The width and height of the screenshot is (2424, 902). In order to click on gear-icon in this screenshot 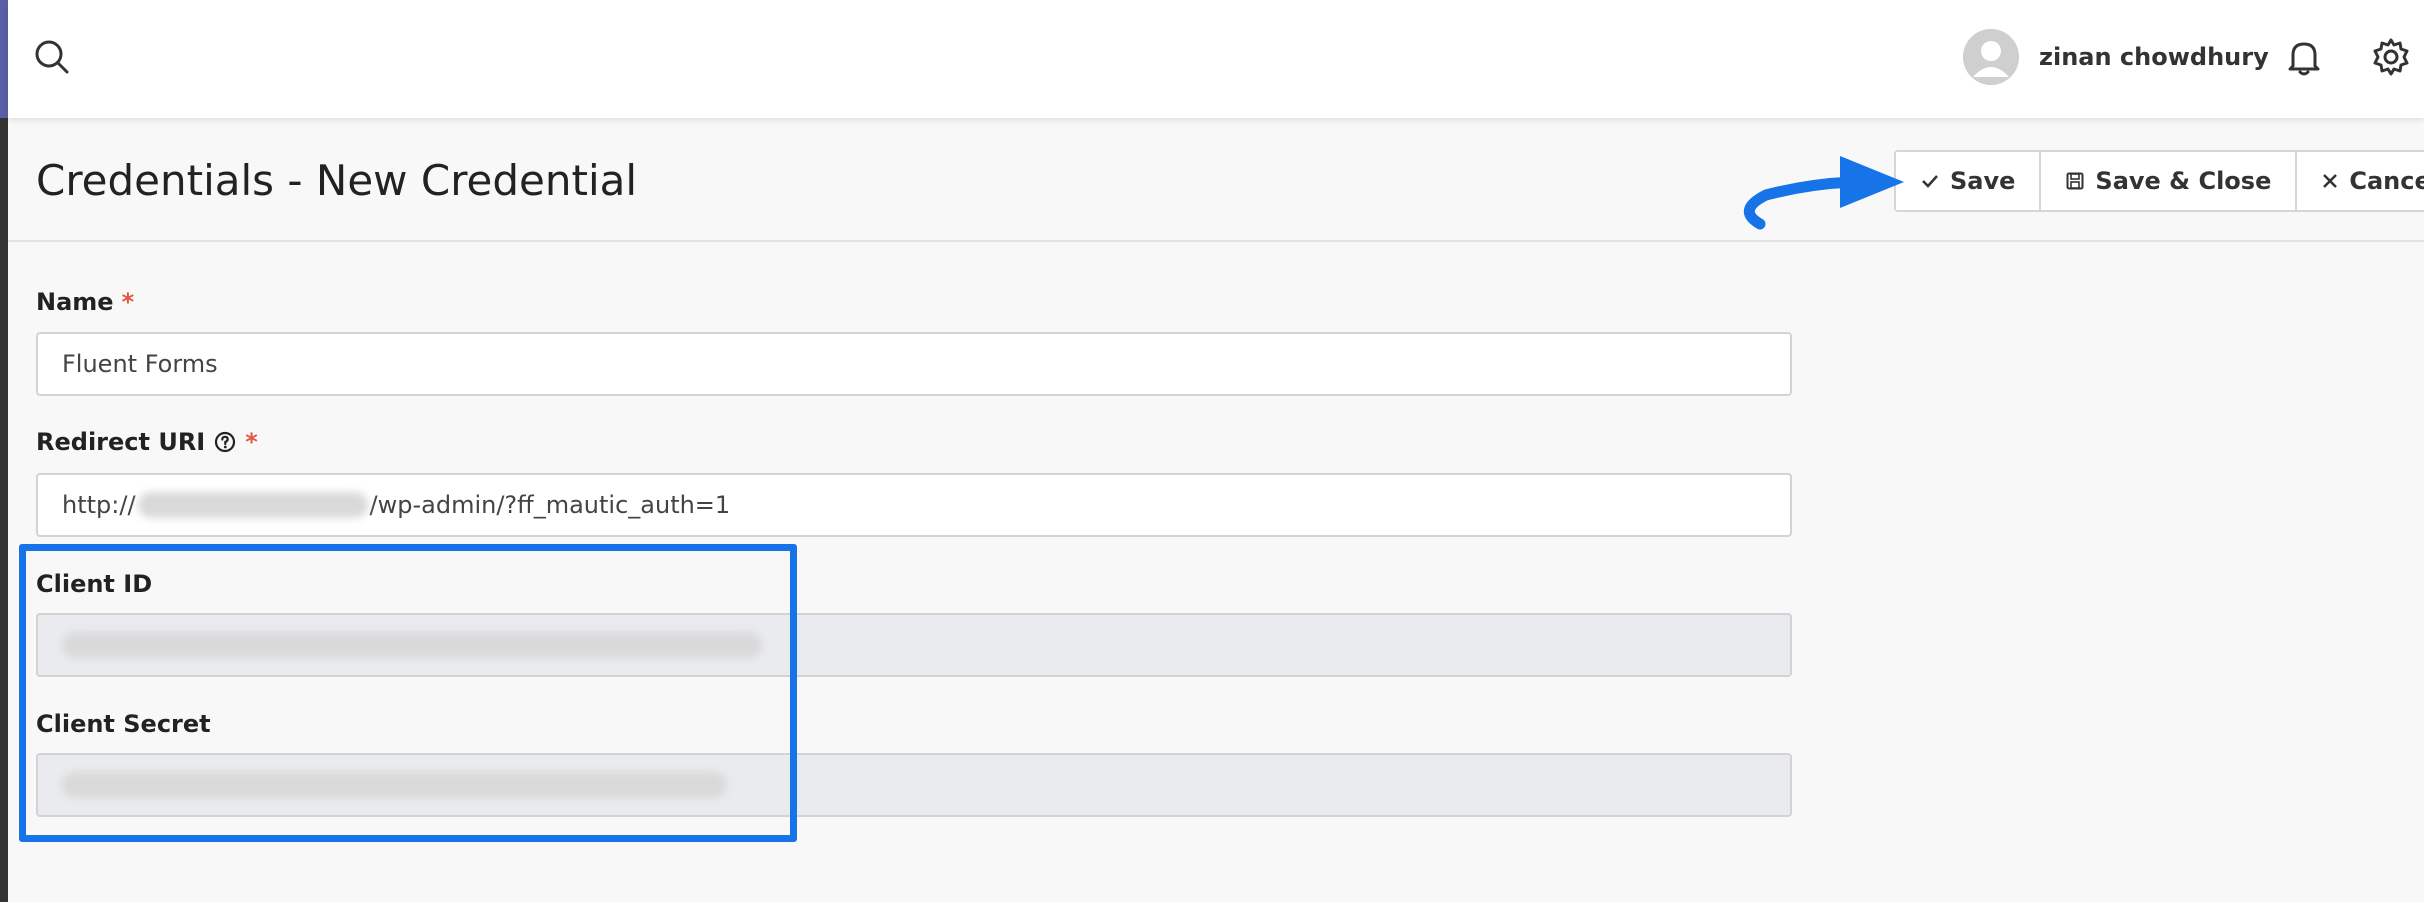, I will do `click(2391, 57)`.